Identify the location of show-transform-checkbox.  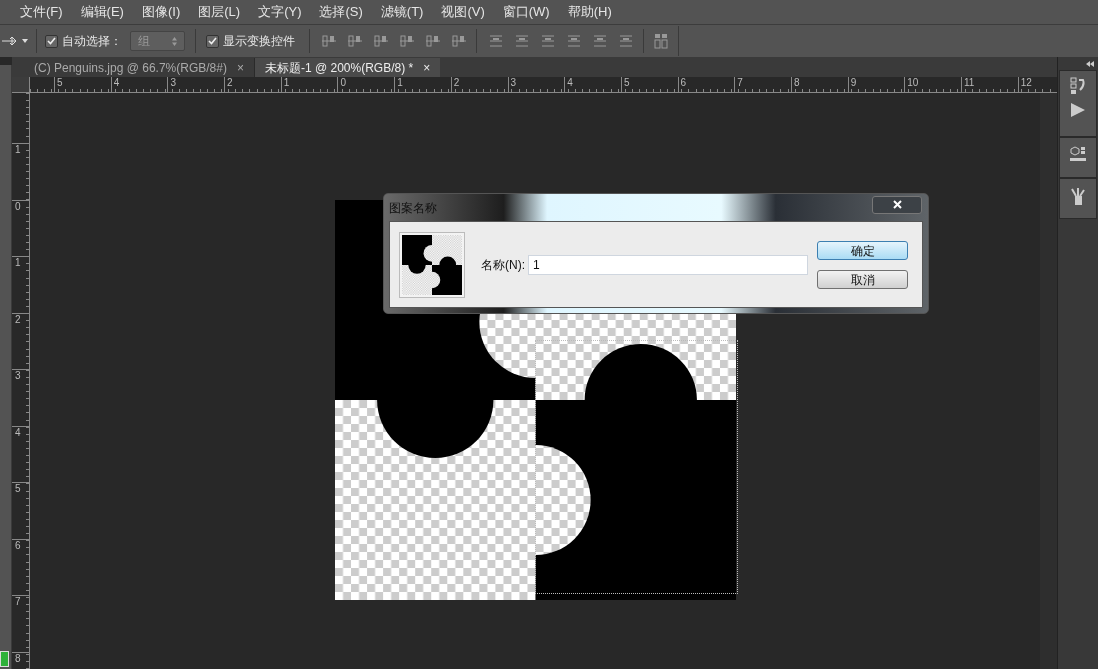
(212, 41).